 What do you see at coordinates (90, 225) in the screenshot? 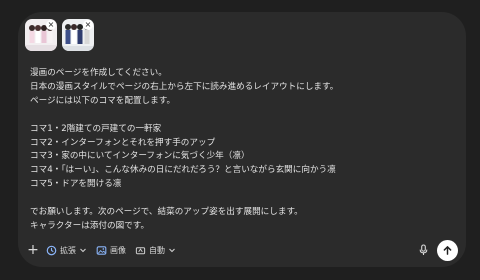
I see `prompt-line: キャラクターは添付の図です。` at bounding box center [90, 225].